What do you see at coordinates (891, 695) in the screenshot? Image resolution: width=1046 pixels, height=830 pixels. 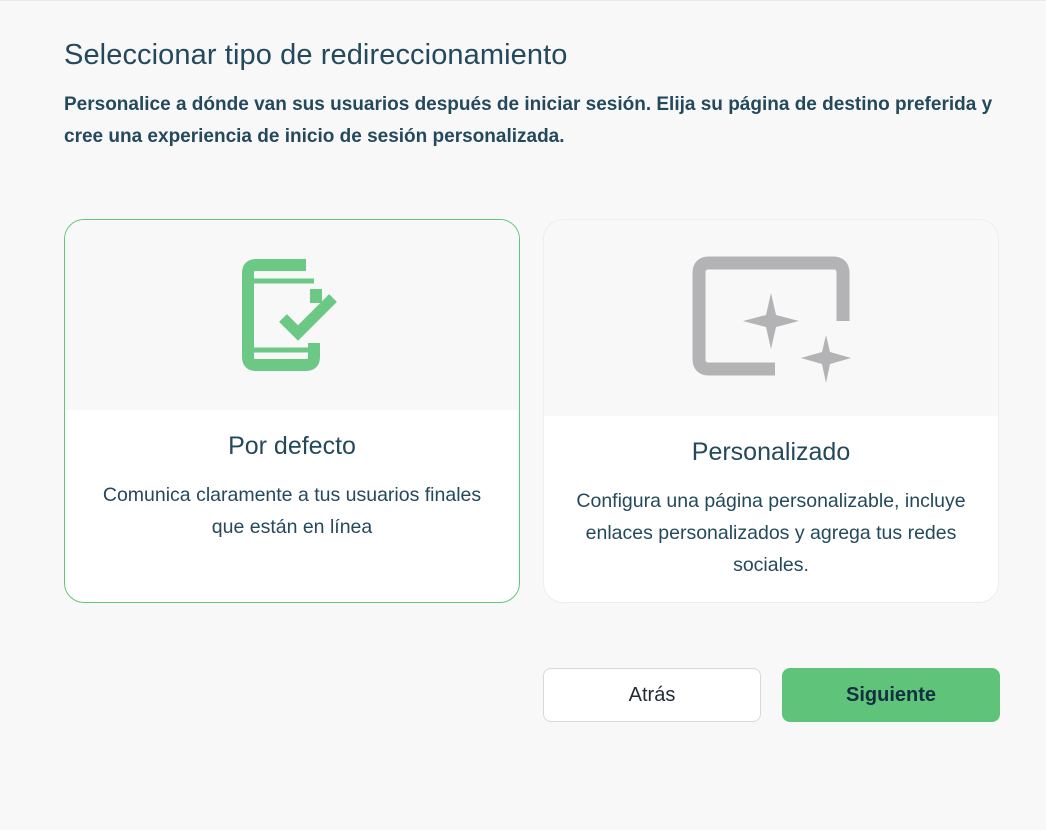 I see `next-button: Siguiente` at bounding box center [891, 695].